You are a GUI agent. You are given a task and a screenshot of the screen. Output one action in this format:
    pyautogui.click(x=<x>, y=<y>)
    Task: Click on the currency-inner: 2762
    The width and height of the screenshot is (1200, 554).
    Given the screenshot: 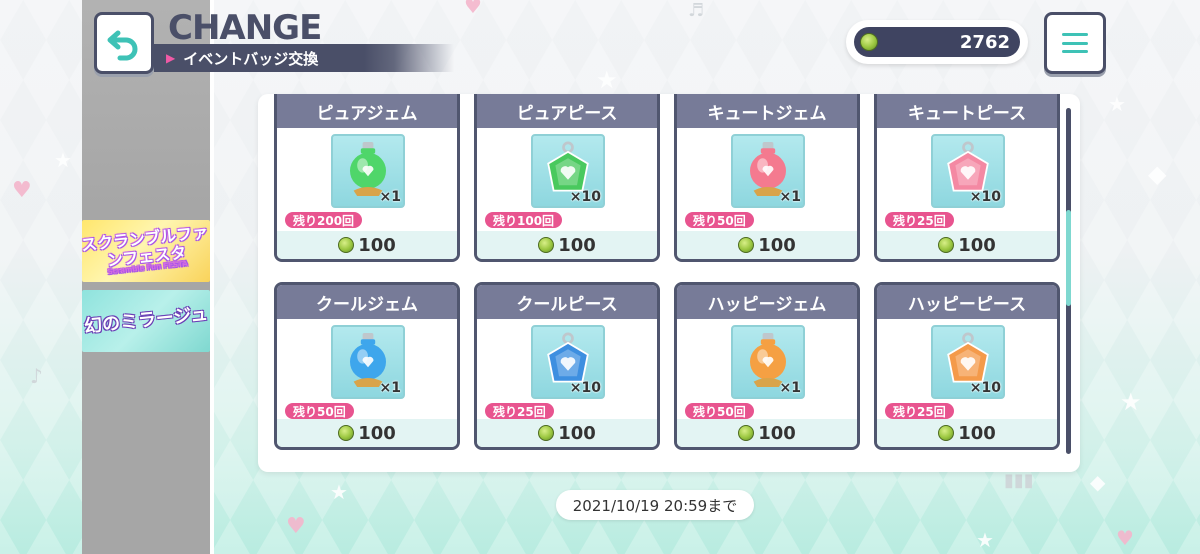 What is the action you would take?
    pyautogui.click(x=937, y=42)
    